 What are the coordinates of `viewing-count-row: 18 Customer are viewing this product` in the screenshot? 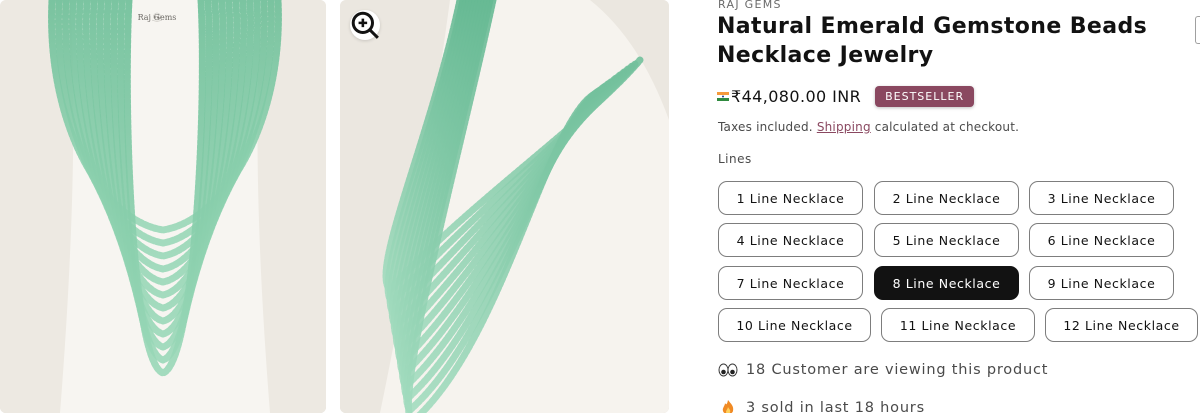 It's located at (883, 370).